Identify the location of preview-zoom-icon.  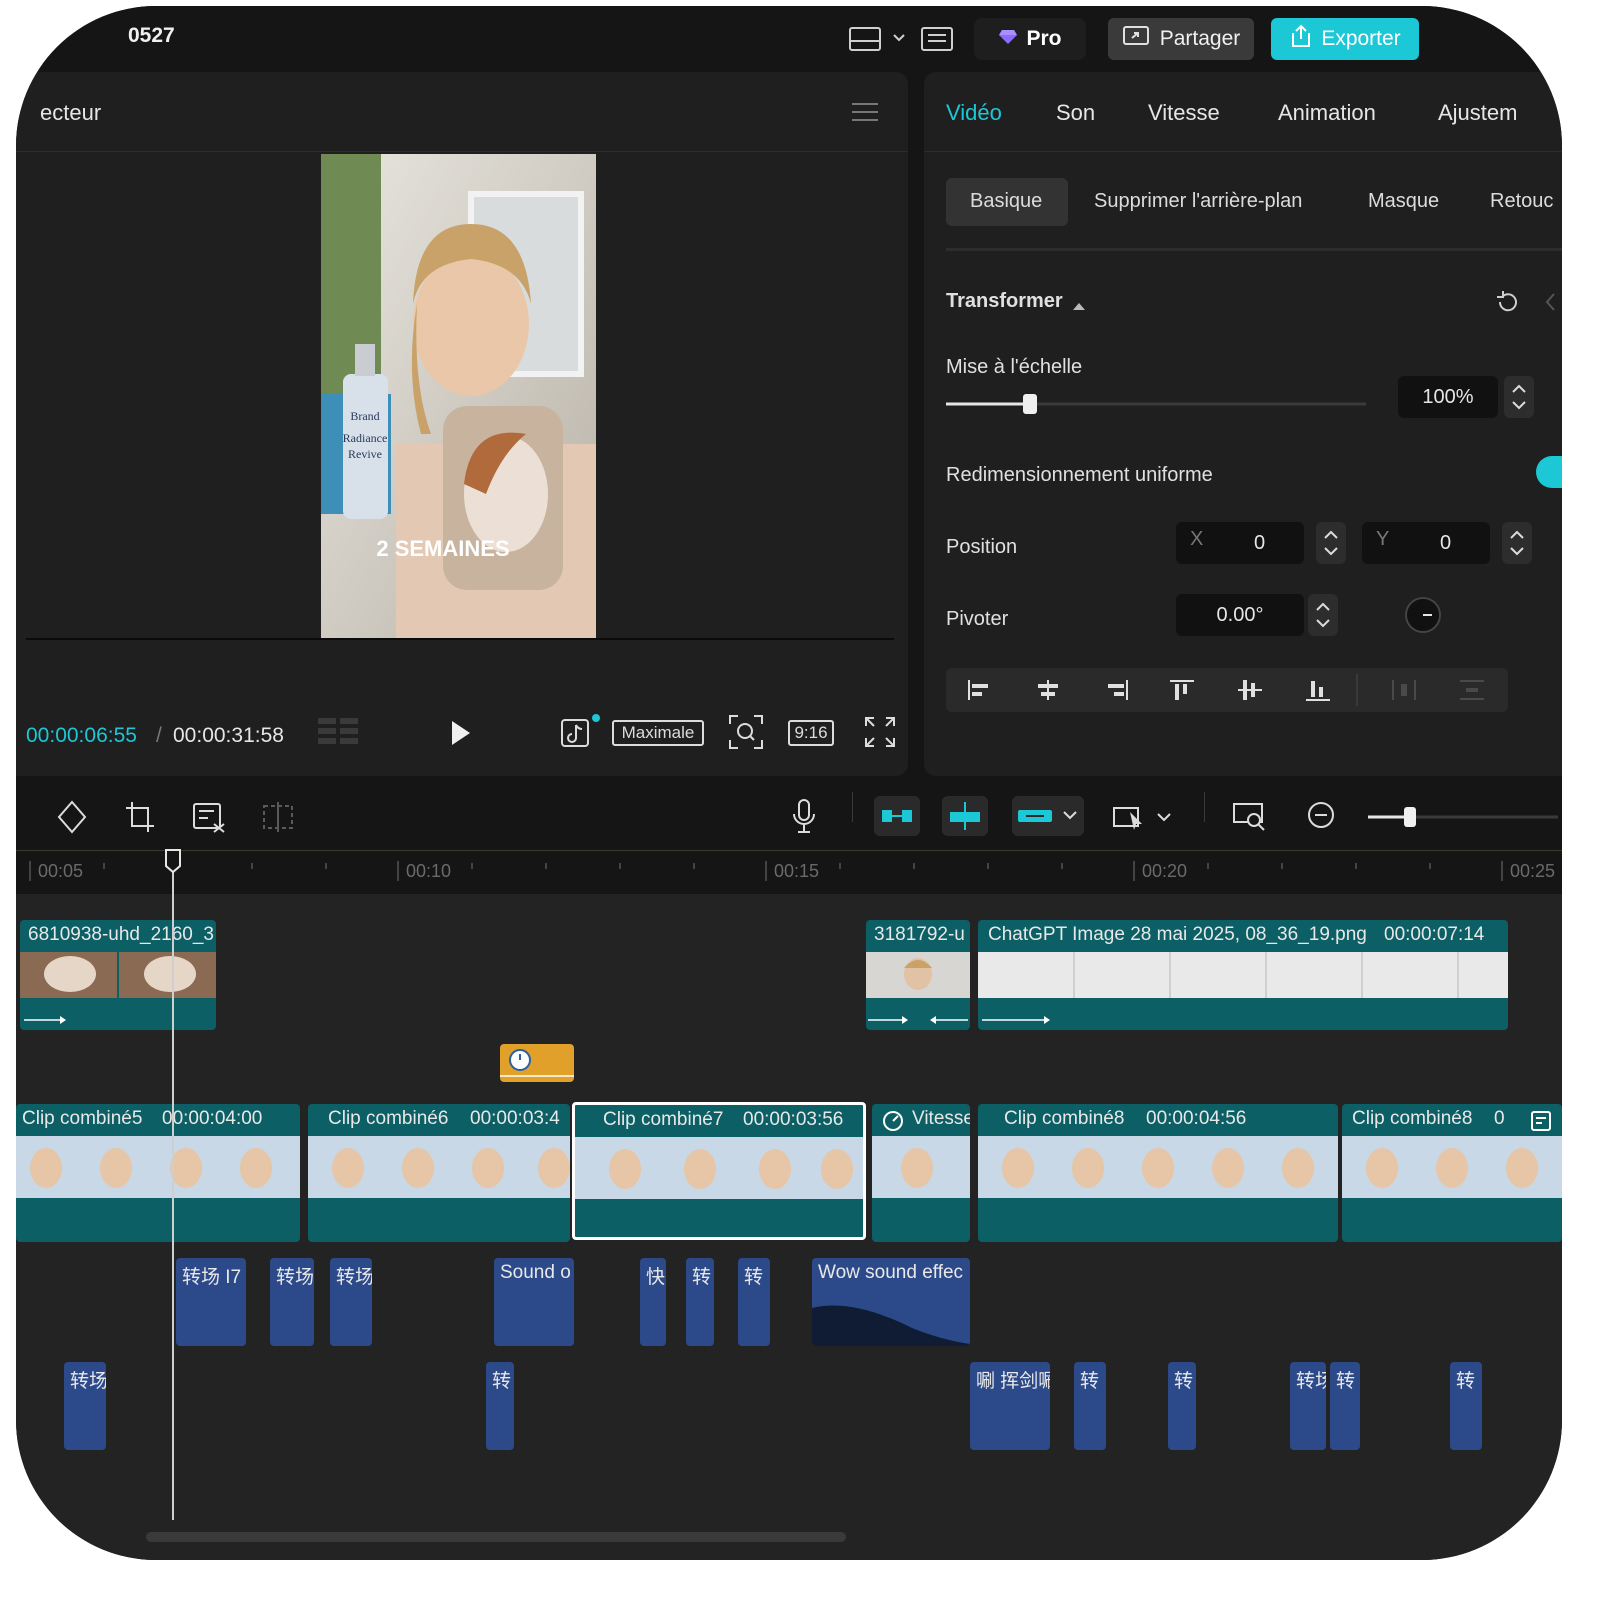
(1250, 818).